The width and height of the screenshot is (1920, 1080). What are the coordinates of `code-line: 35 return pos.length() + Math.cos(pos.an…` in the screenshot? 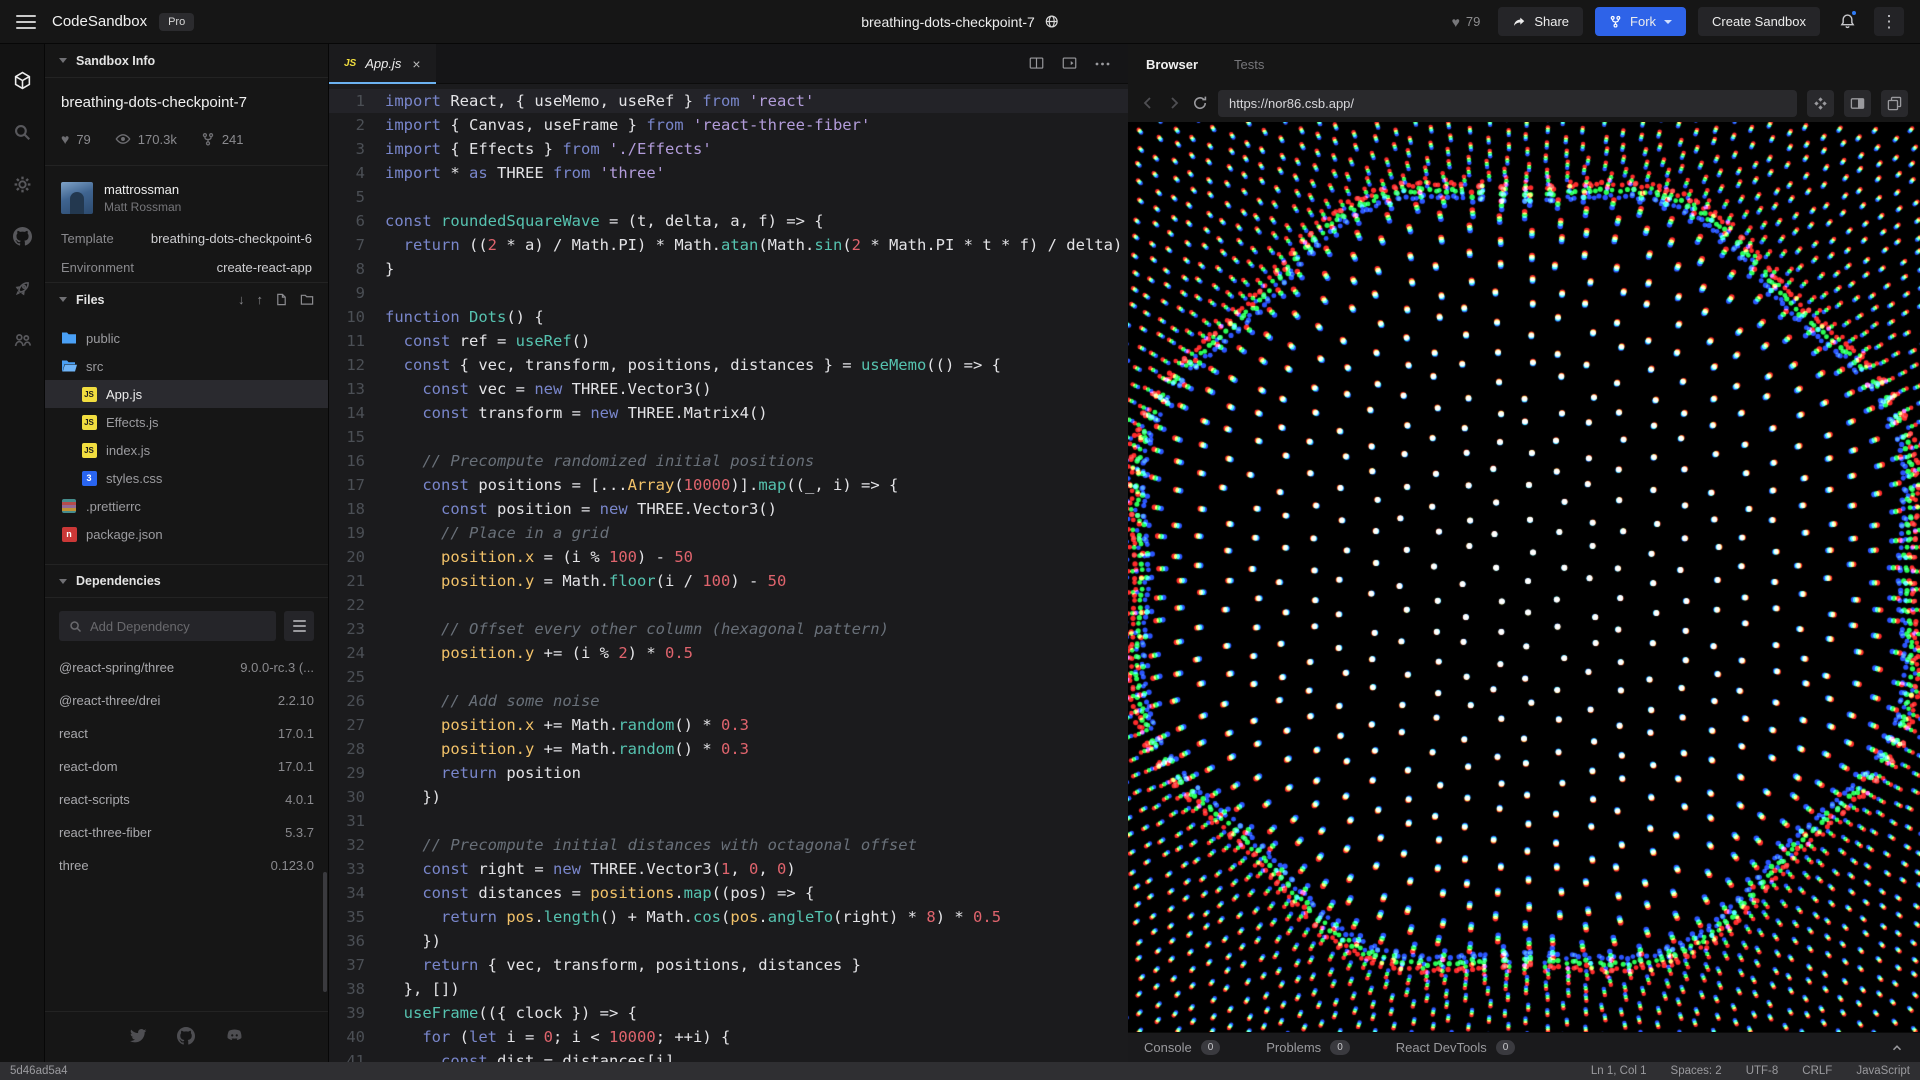 It's located at (728, 917).